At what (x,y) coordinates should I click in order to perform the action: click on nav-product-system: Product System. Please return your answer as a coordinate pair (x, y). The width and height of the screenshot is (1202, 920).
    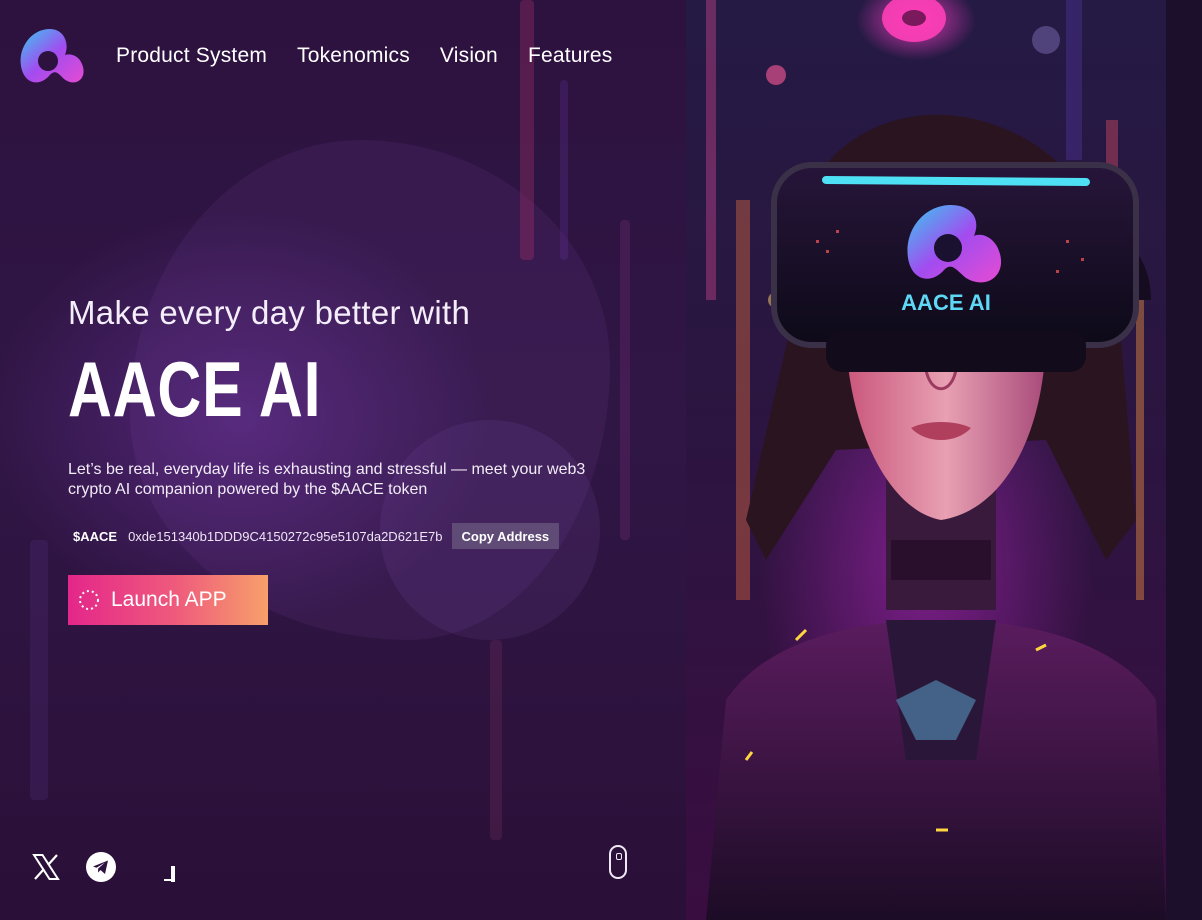
    Looking at the image, I should click on (191, 56).